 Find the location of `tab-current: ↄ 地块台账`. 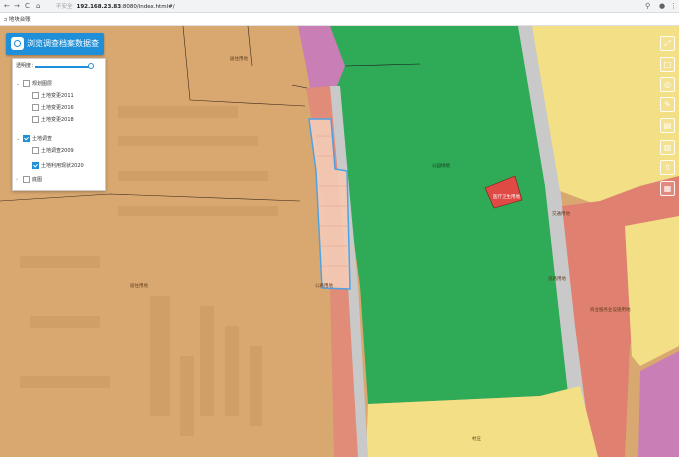

tab-current: ↄ 地块台账 is located at coordinates (17, 19).